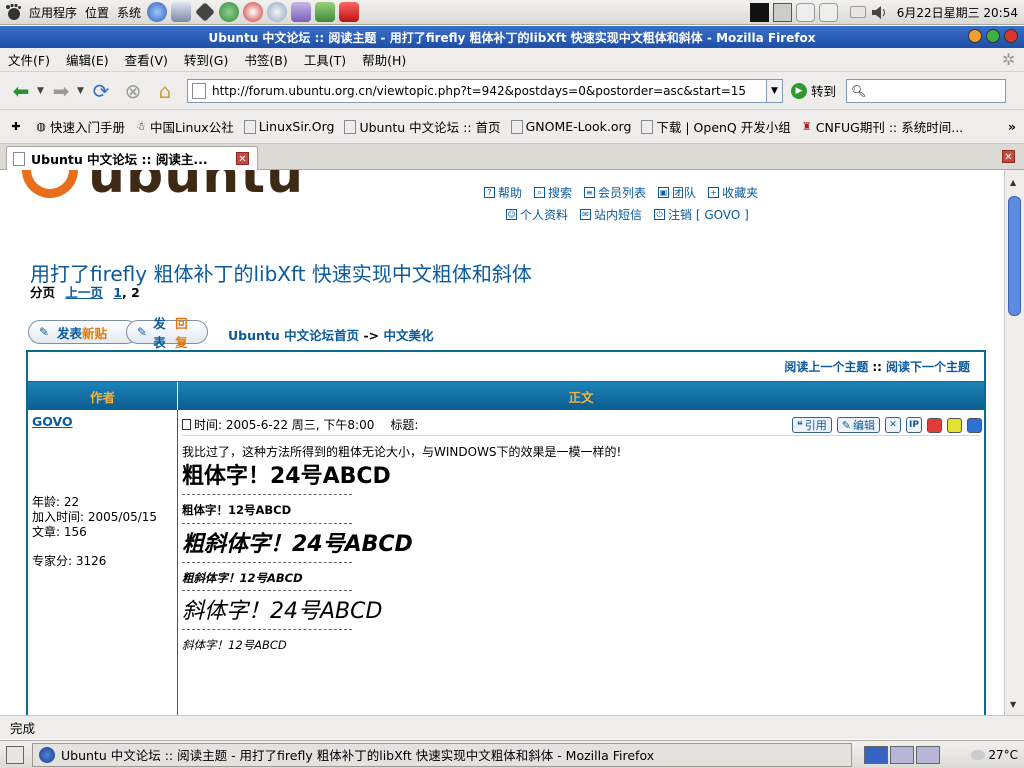 The image size is (1024, 768). What do you see at coordinates (81, 91) in the screenshot?
I see `forward-history-dropdown-icon: ▼` at bounding box center [81, 91].